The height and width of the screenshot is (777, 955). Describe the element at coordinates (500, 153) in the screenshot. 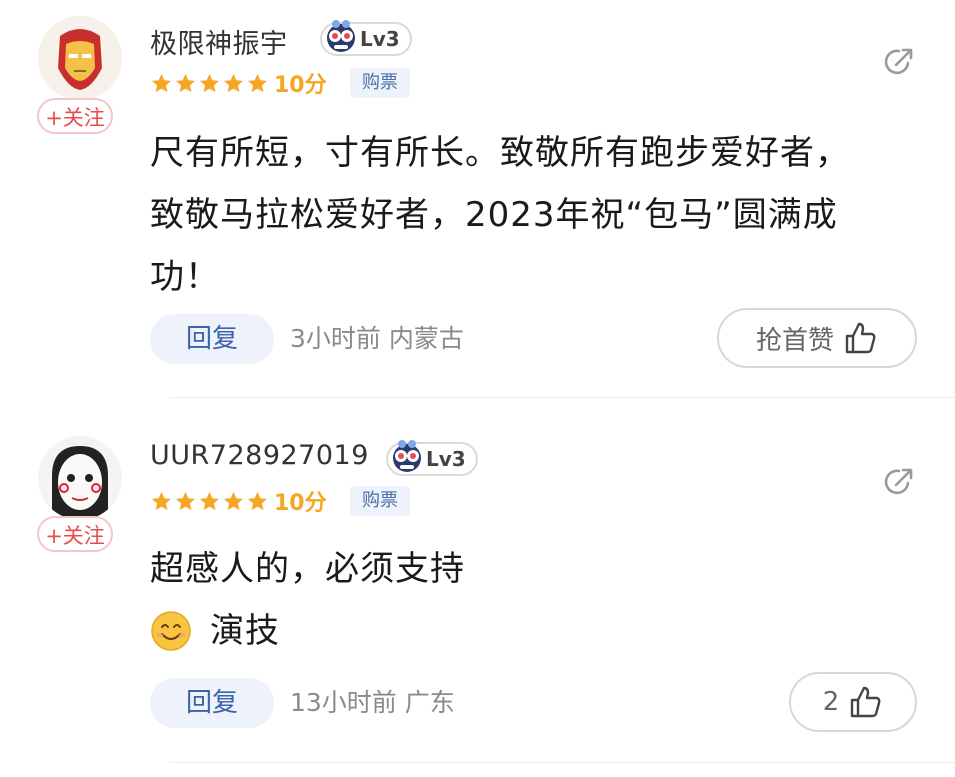

I see `comment-line: 尺有所短，寸有所长。致敬所有跑步爱好者，` at that location.